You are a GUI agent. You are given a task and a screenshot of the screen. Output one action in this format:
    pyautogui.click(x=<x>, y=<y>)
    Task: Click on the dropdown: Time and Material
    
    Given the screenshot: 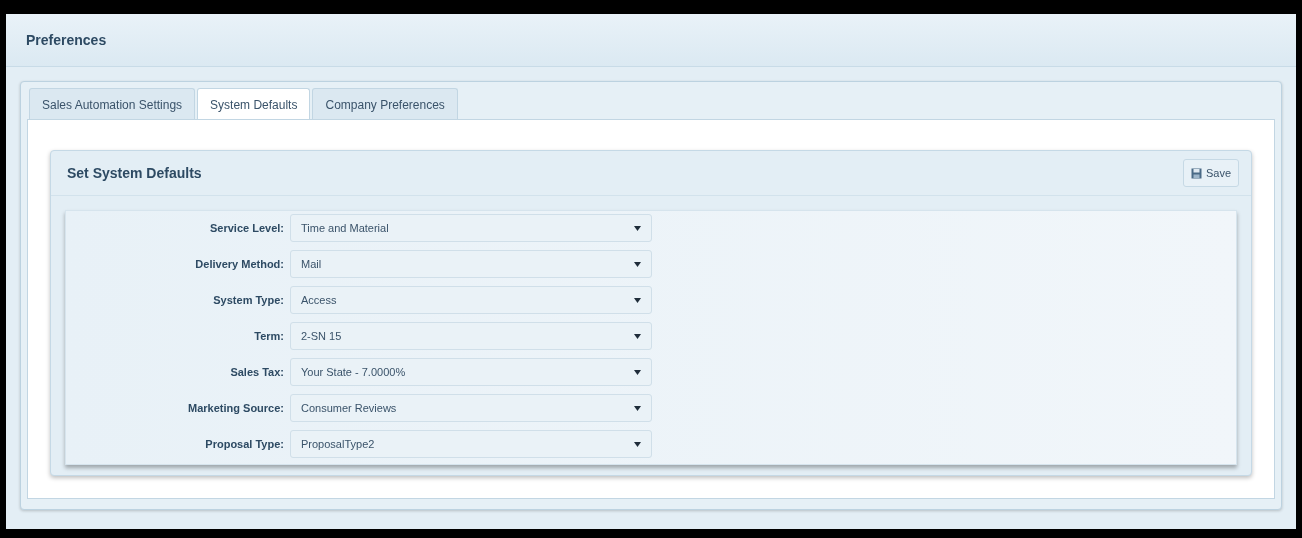 What is the action you would take?
    pyautogui.click(x=471, y=228)
    